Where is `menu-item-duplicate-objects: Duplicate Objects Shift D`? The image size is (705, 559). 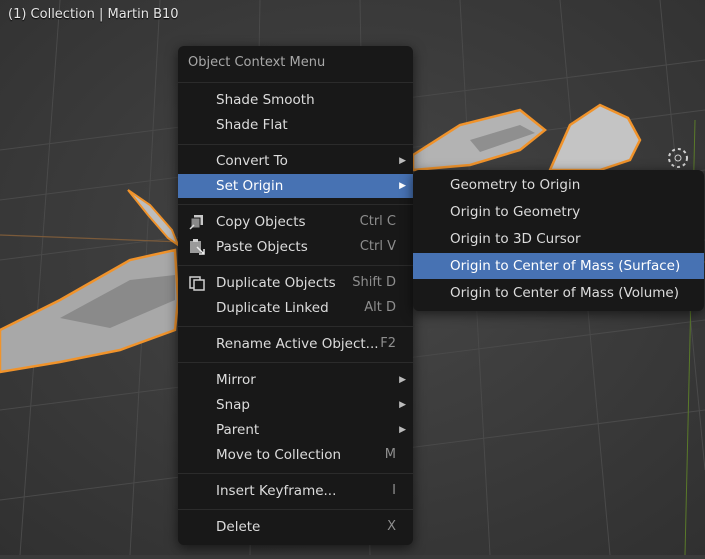 menu-item-duplicate-objects: Duplicate Objects Shift D is located at coordinates (295, 283).